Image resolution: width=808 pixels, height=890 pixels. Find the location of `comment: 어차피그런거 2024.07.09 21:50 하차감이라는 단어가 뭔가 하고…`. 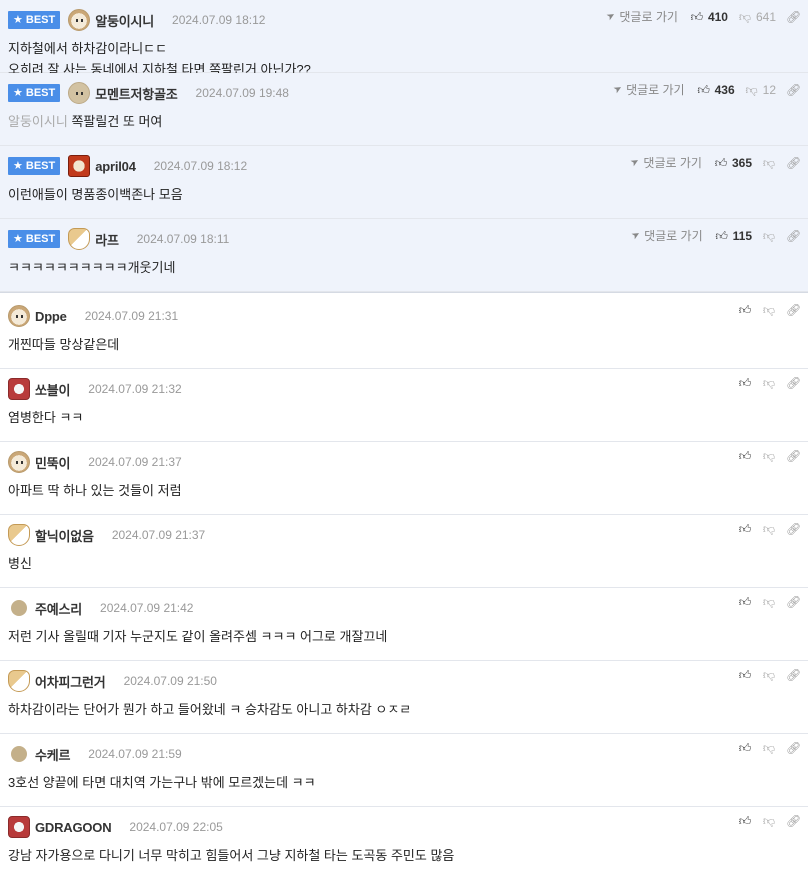

comment: 어차피그런거 2024.07.09 21:50 하차감이라는 단어가 뭔가 하고… is located at coordinates (404, 697).